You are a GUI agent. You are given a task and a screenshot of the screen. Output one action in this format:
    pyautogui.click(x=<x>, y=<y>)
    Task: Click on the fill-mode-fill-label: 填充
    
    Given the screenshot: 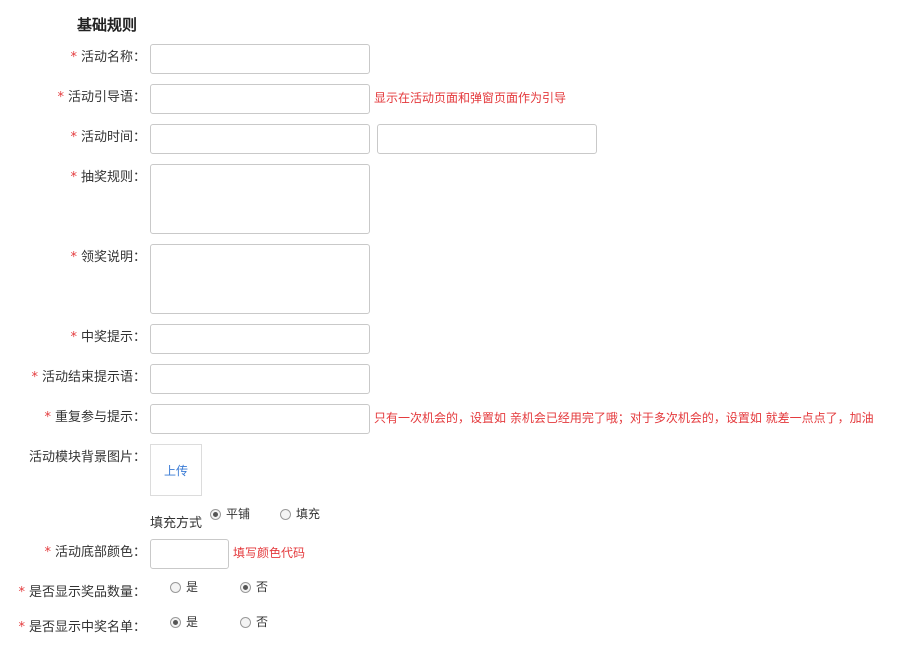 What is the action you would take?
    pyautogui.click(x=308, y=514)
    